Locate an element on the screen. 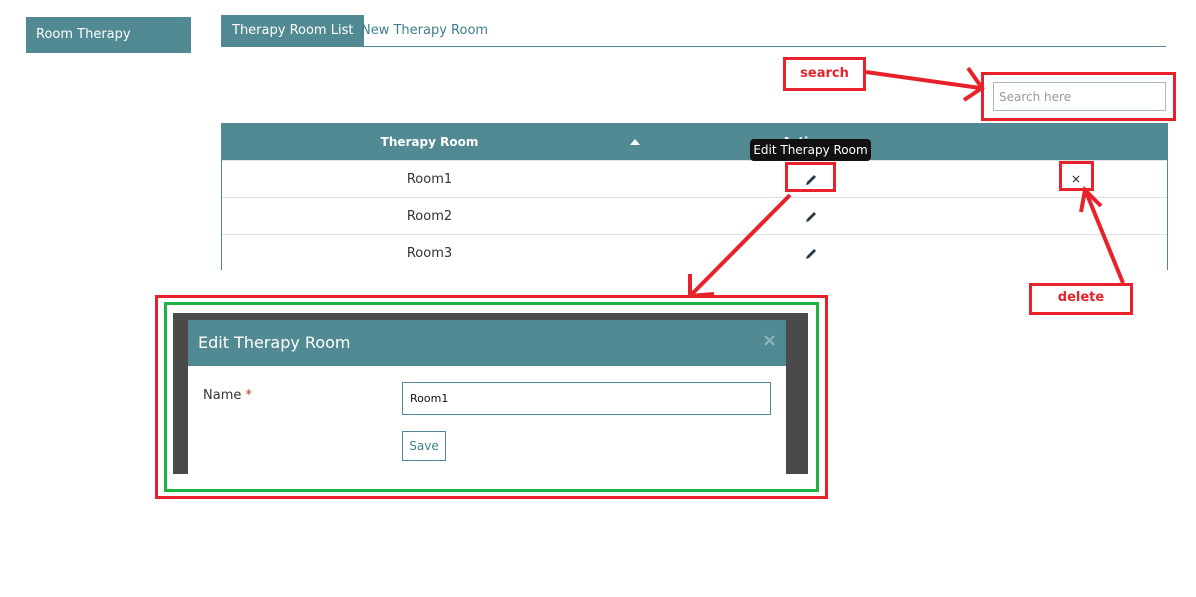 The width and height of the screenshot is (1196, 597). delete-arrow-line is located at coordinates (1104, 237).